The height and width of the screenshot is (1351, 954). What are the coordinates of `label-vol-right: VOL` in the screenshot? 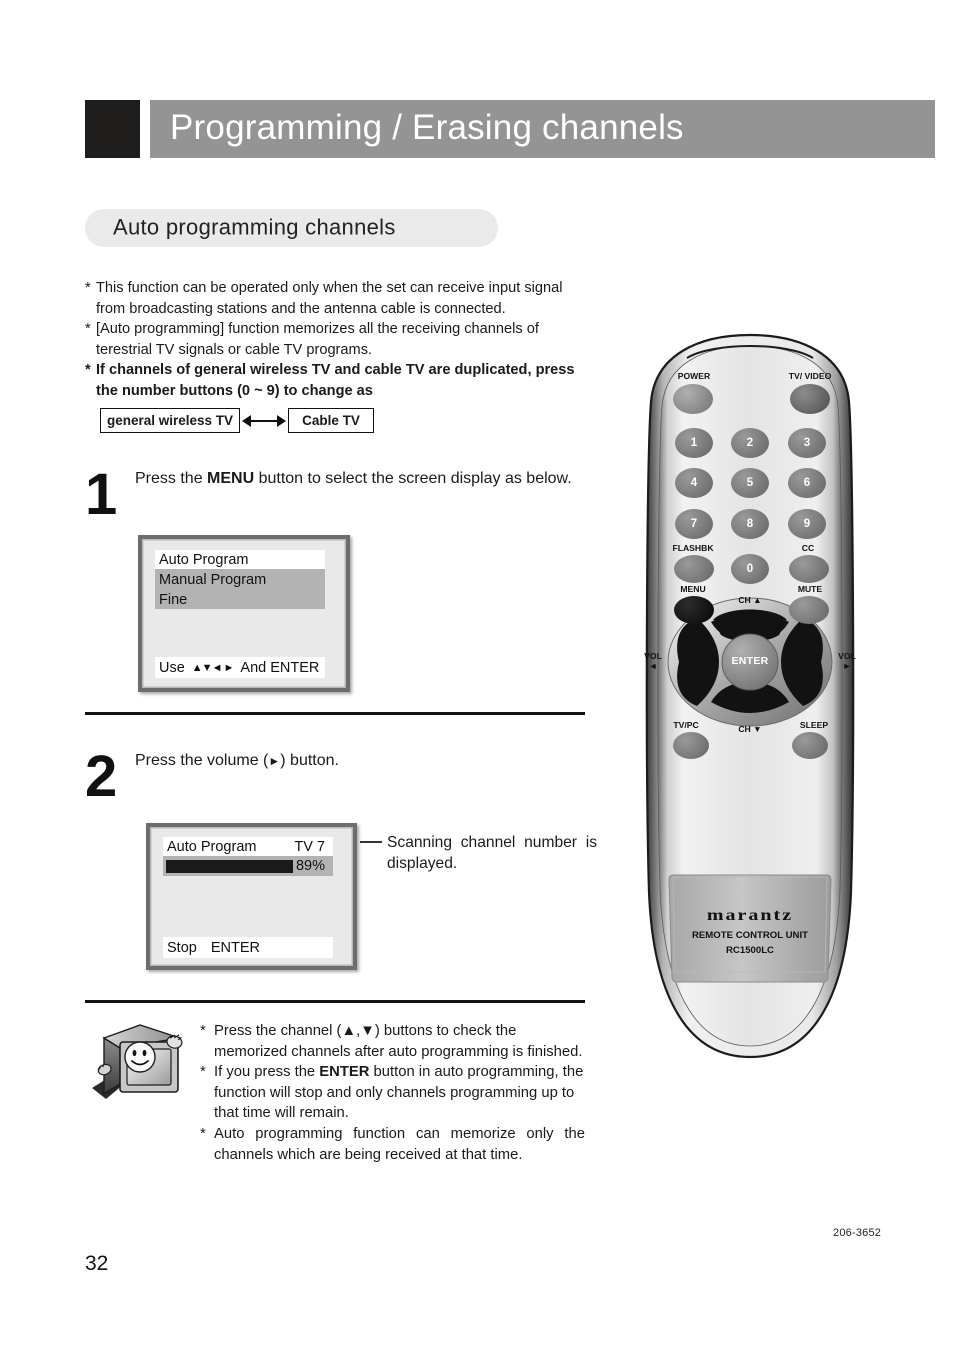 It's located at (847, 656).